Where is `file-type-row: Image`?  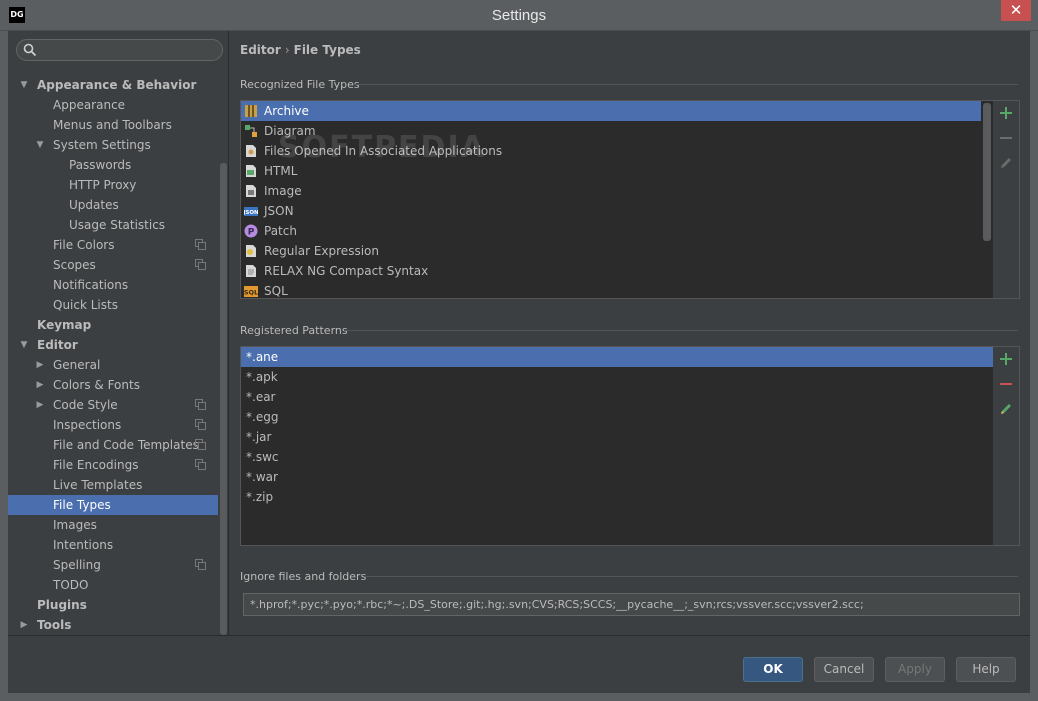 file-type-row: Image is located at coordinates (611, 191).